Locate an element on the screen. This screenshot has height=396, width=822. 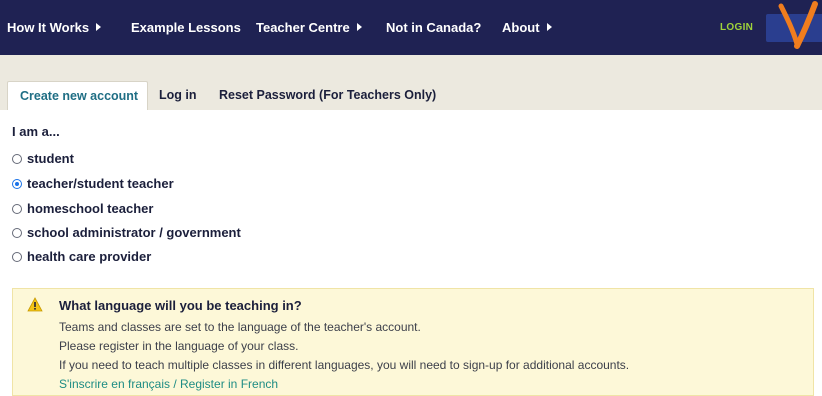
role-option-homeschool: homeschool teacher is located at coordinates (82, 209).